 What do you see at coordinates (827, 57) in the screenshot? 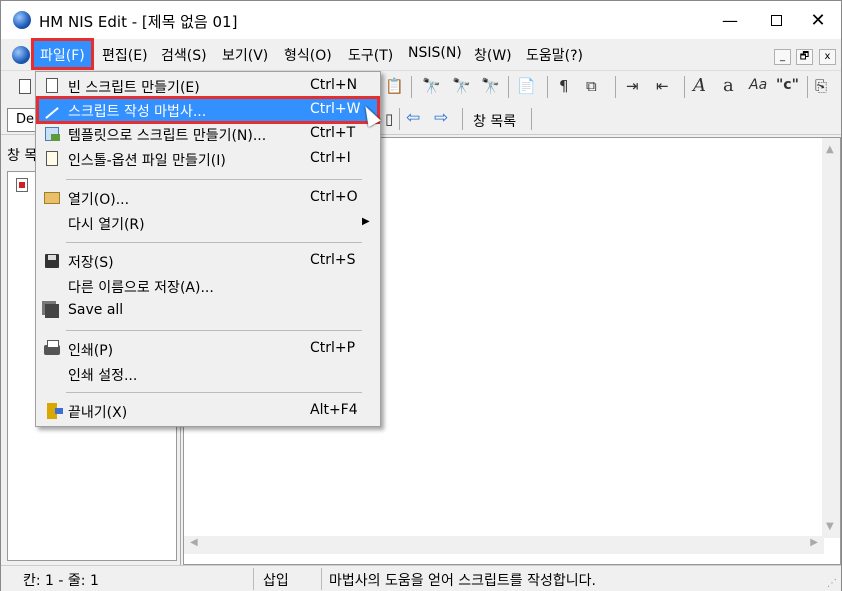
I see `mdi-close-button: x` at bounding box center [827, 57].